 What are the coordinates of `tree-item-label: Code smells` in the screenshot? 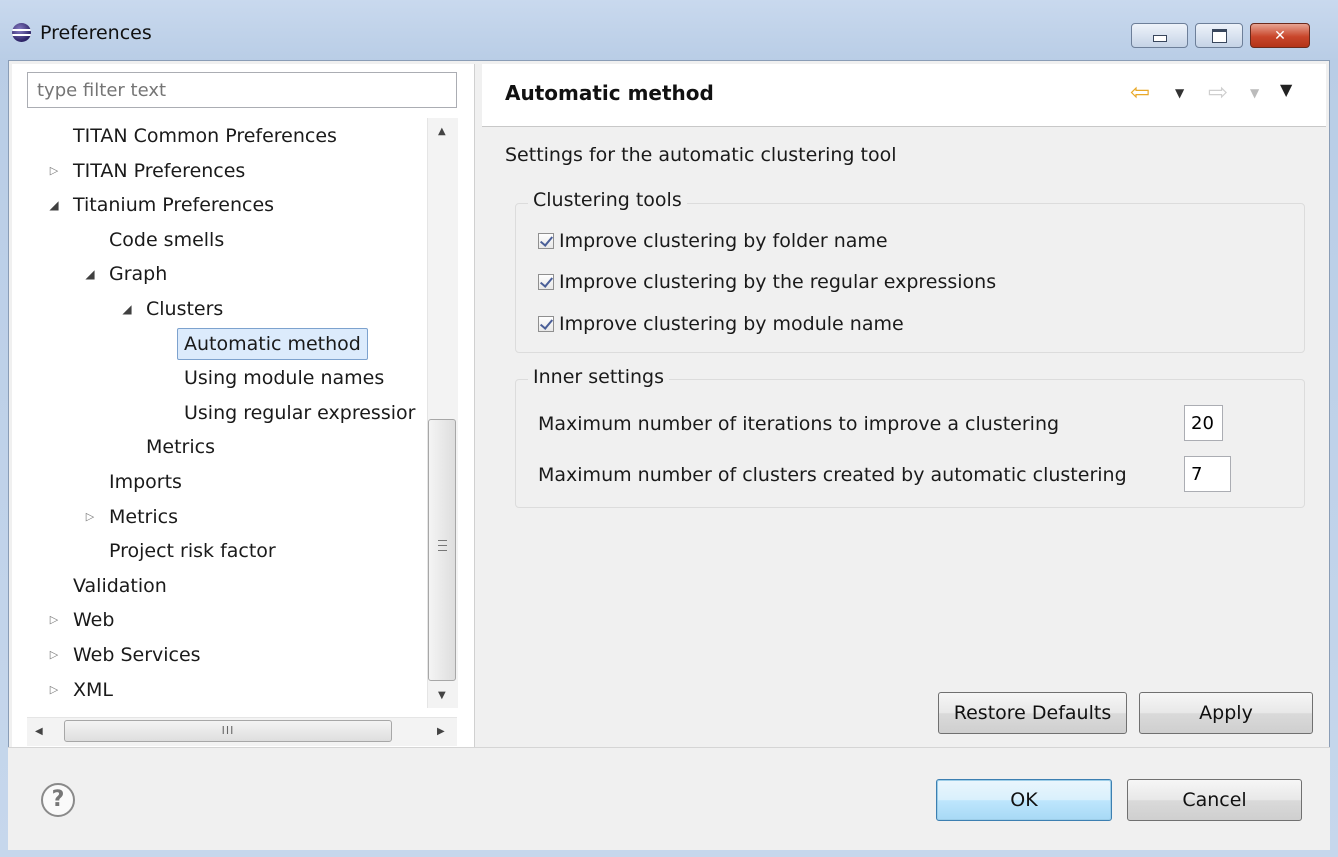 It's located at (166, 240).